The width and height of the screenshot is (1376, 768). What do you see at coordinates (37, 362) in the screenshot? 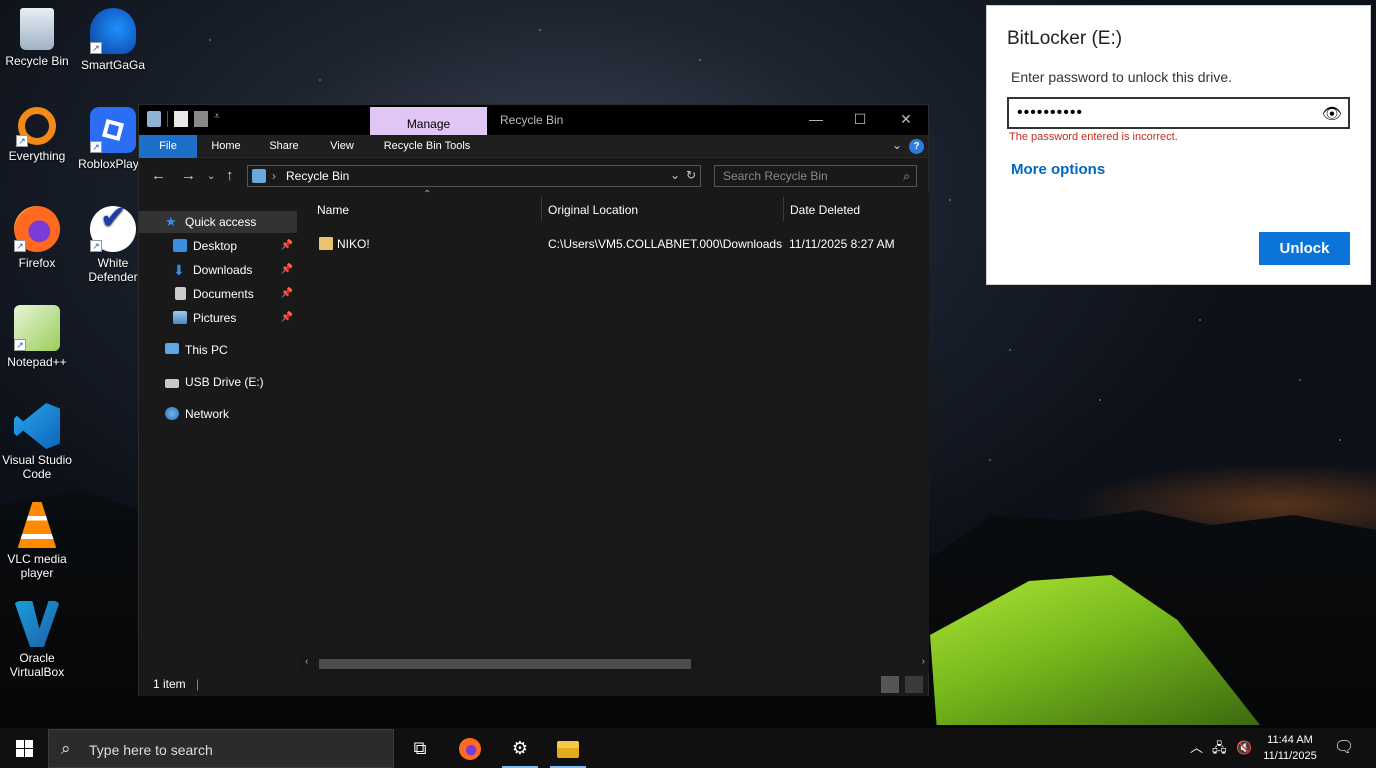
I see `desktop-icon-label: Notepad++` at bounding box center [37, 362].